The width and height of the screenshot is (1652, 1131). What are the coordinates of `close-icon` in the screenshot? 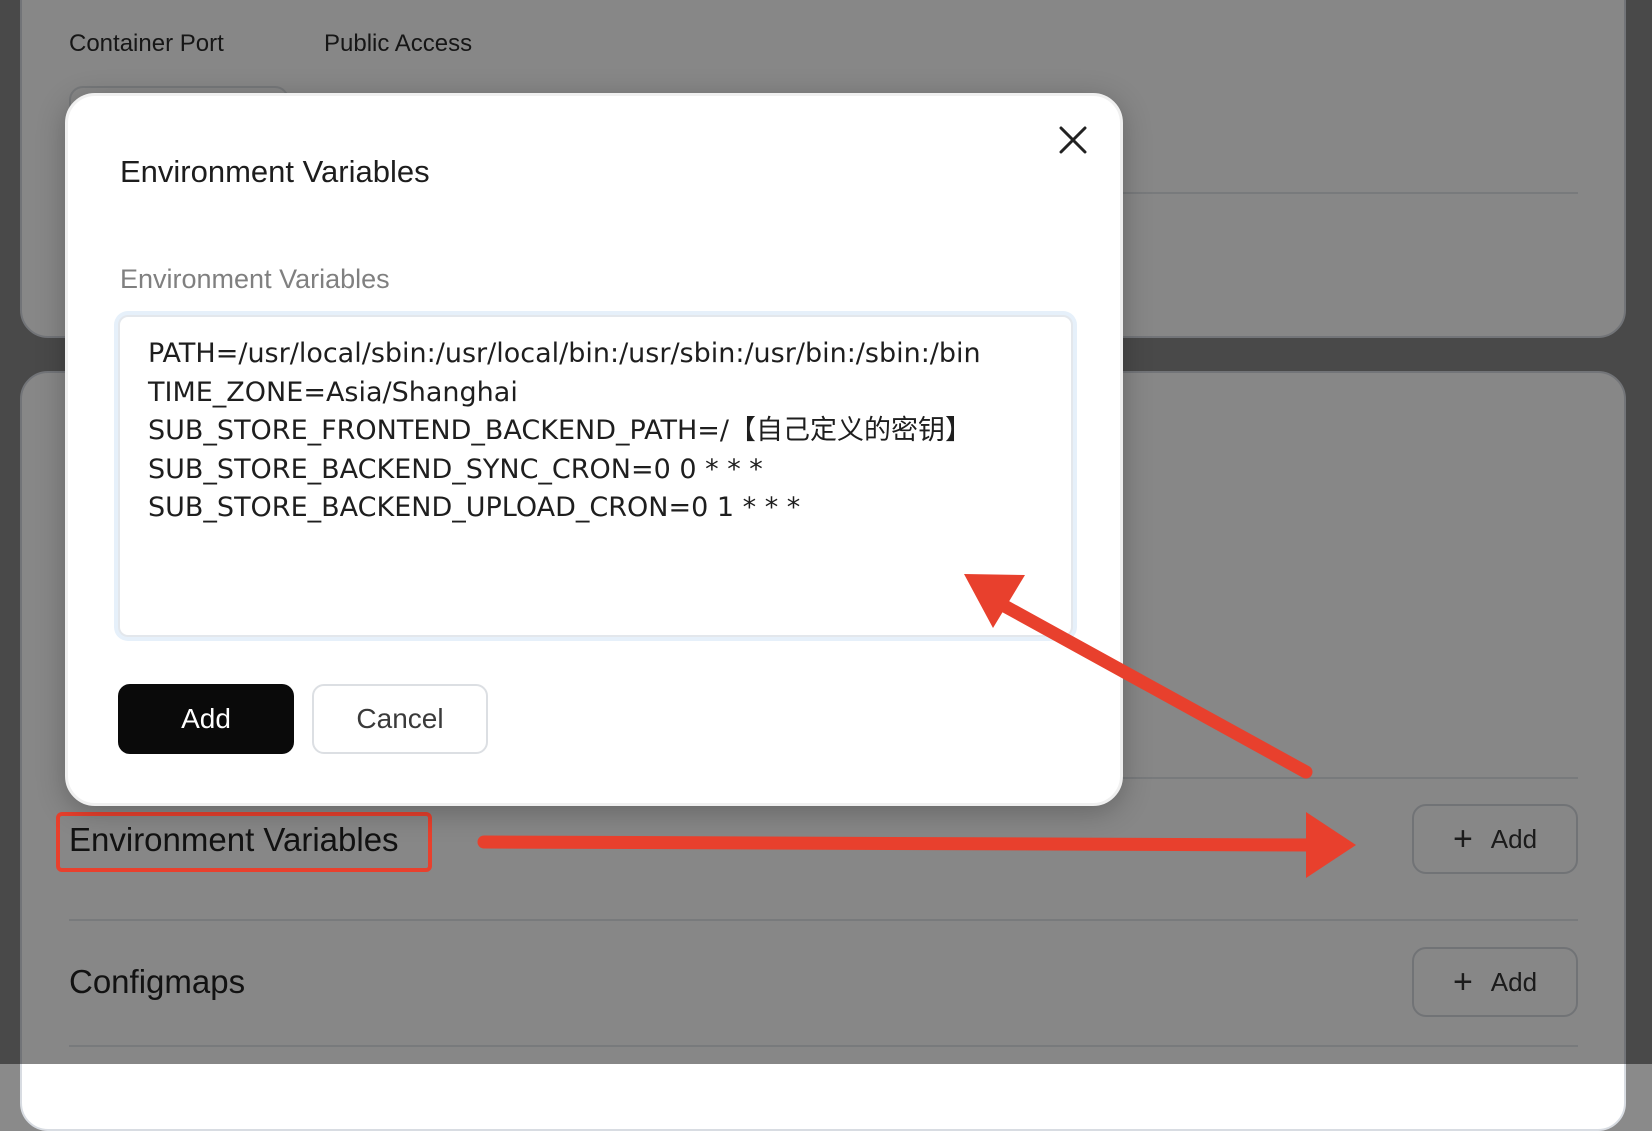 It's located at (1073, 140).